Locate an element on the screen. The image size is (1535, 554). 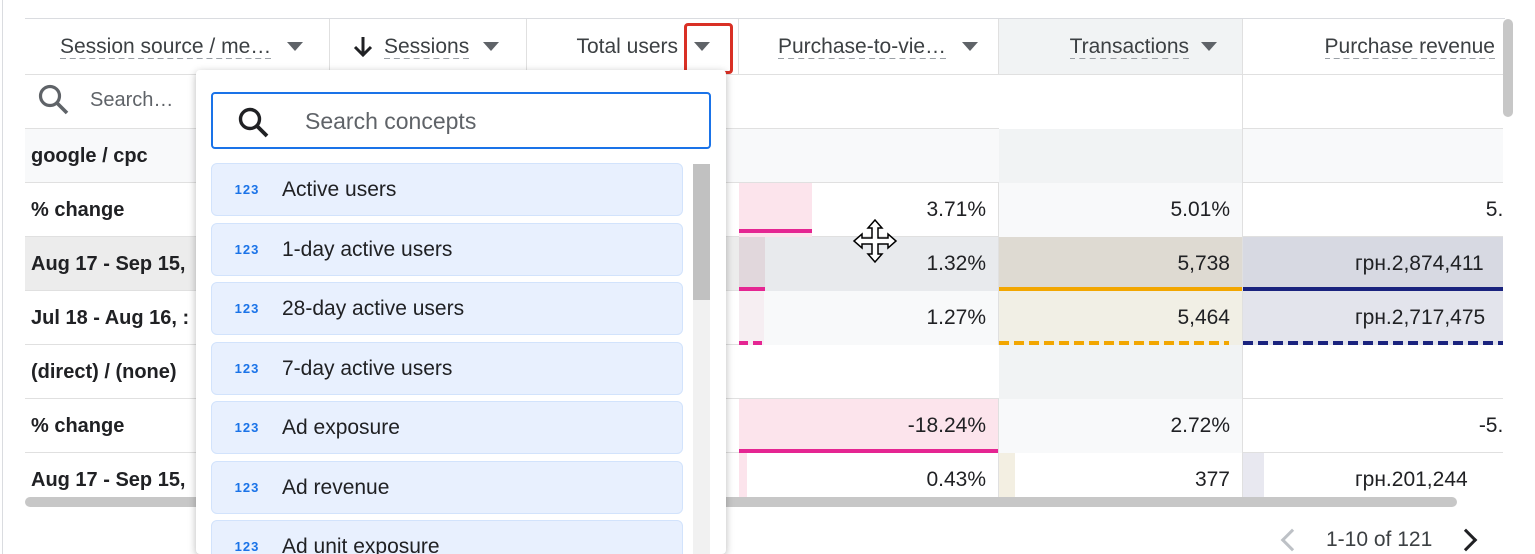
column-header-sessions-label: Sessions is located at coordinates (427, 46).